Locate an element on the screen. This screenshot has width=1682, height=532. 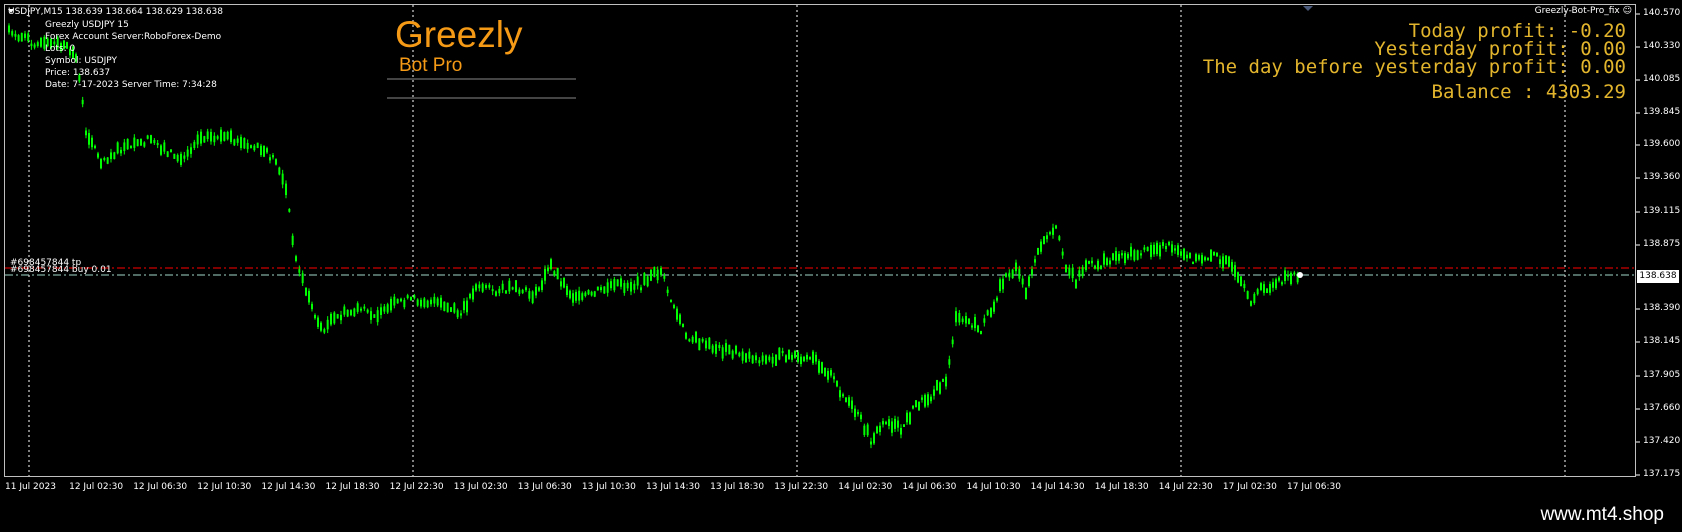
price-axis-label: 139.600 is located at coordinates (1662, 144).